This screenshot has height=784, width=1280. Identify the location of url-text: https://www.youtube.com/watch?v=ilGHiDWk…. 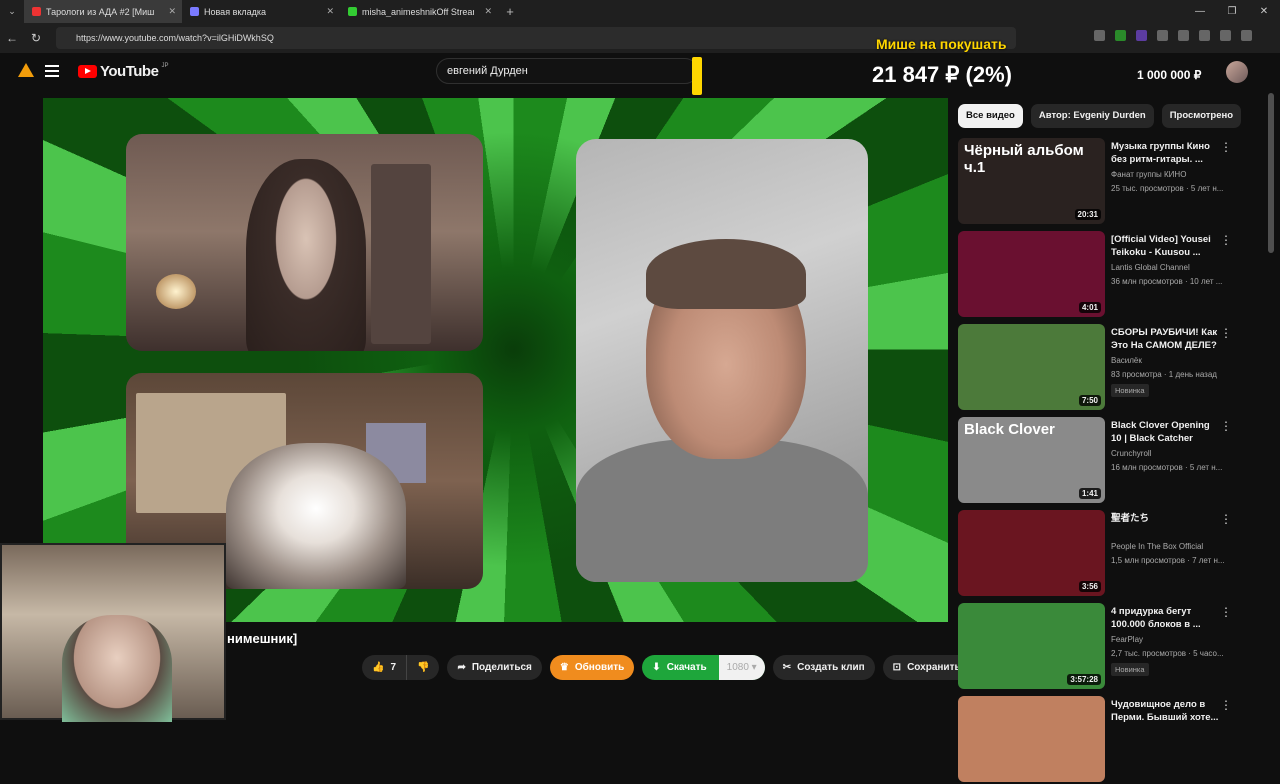
(175, 38).